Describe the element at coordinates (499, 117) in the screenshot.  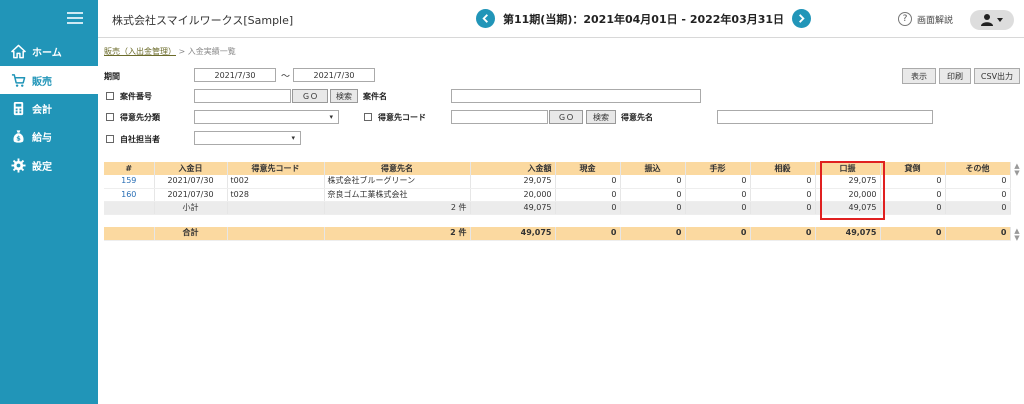
I see `customer-code-input` at that location.